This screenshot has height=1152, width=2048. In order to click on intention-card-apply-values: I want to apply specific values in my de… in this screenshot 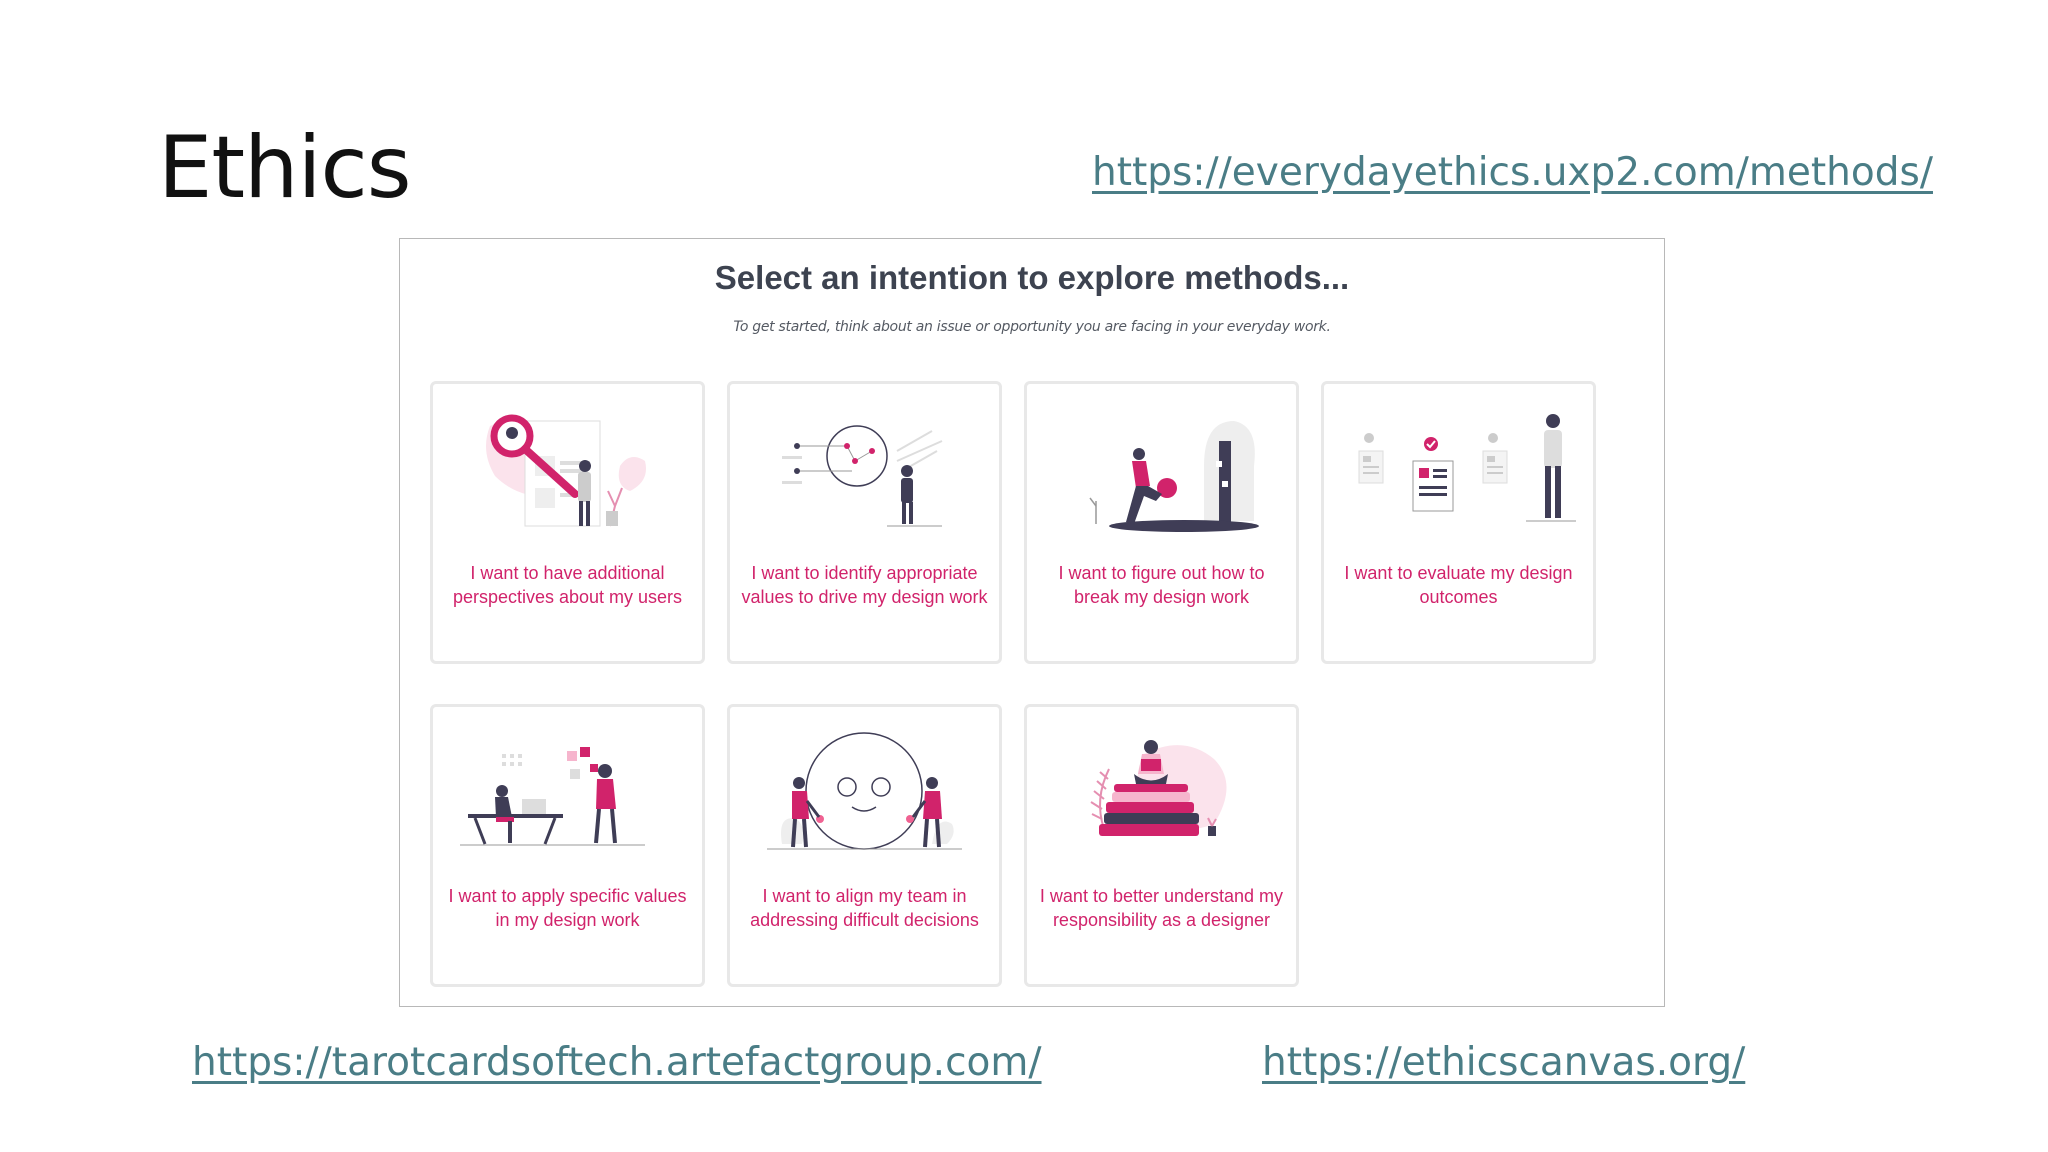, I will do `click(567, 845)`.